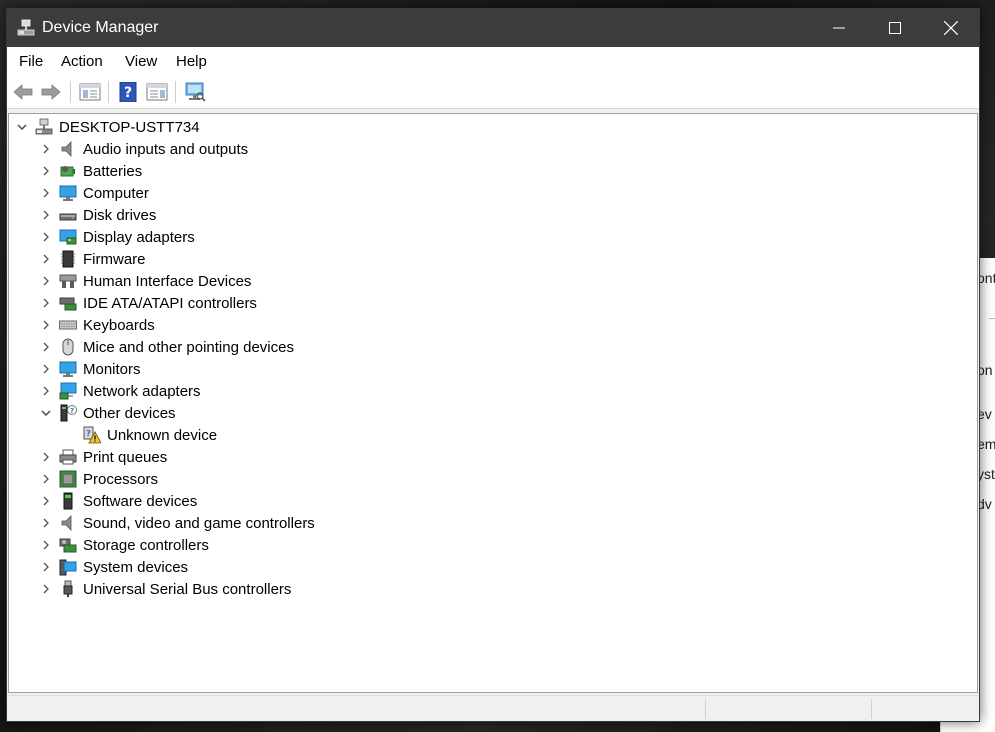 This screenshot has width=995, height=732. What do you see at coordinates (82, 61) in the screenshot?
I see `menu-action: Action` at bounding box center [82, 61].